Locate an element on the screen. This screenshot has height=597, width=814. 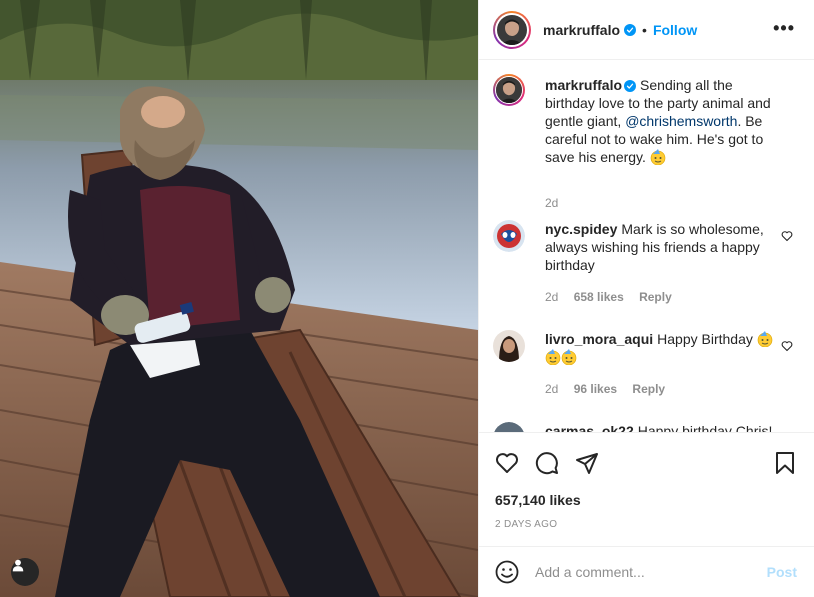
comment-input is located at coordinates (645, 572).